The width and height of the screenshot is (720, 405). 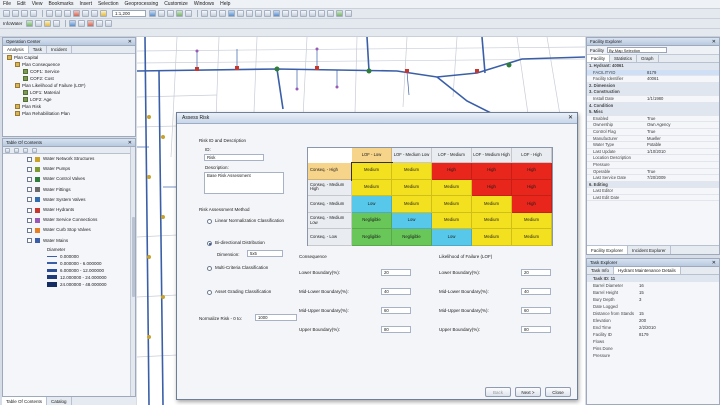 I want to click on property-row: Manufacturer Mueller, so click(x=653, y=139).